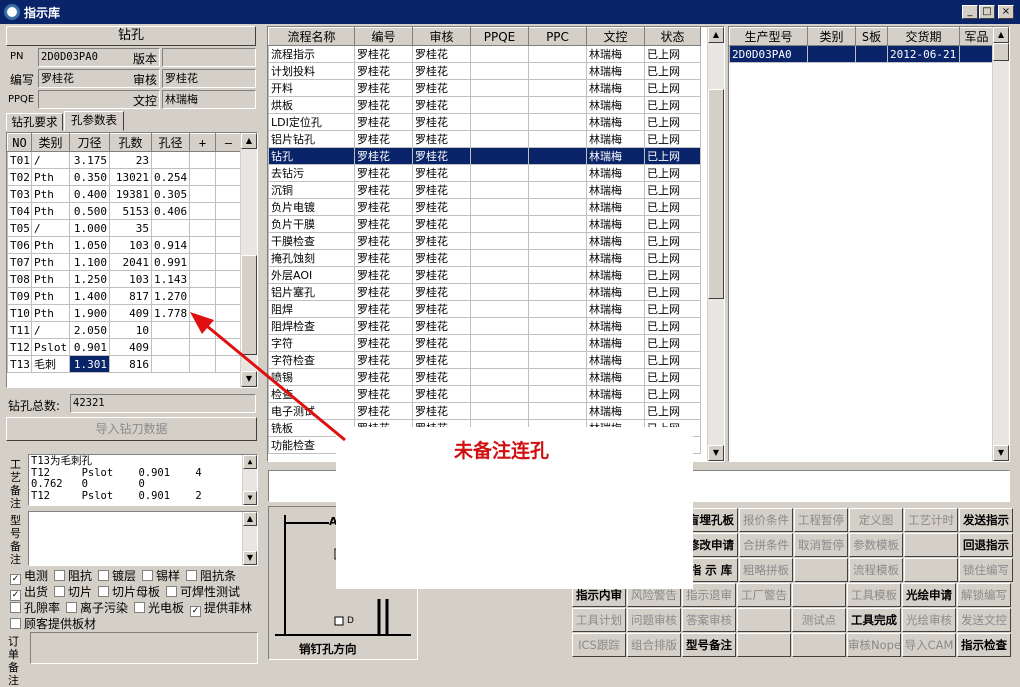 The width and height of the screenshot is (1020, 687). I want to click on maximize-button: □, so click(987, 12).